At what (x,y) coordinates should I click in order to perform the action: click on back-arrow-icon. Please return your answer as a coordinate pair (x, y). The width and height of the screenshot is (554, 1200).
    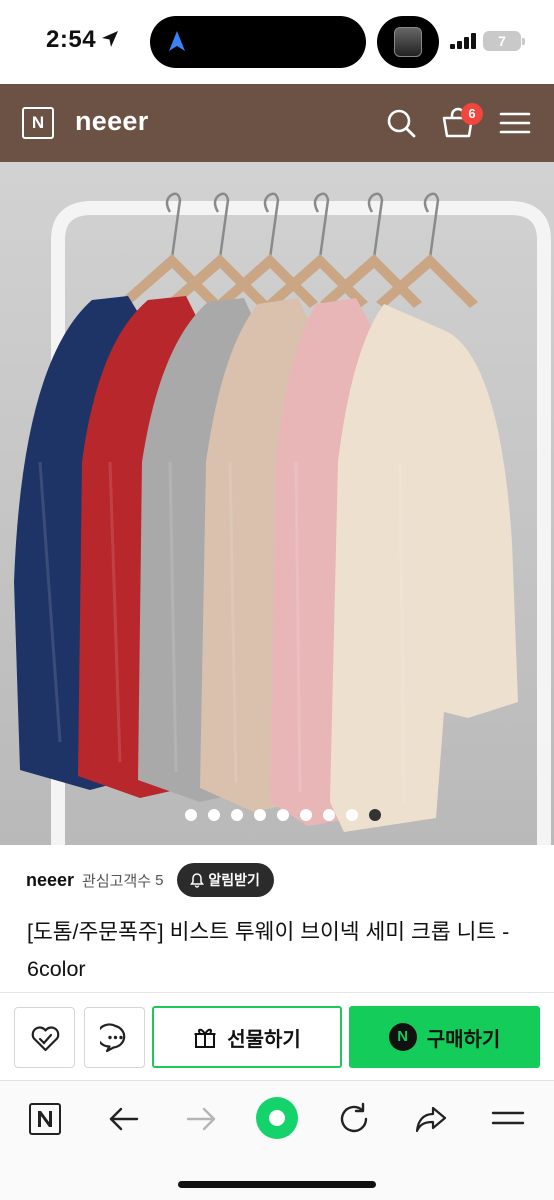
    Looking at the image, I should click on (124, 1119).